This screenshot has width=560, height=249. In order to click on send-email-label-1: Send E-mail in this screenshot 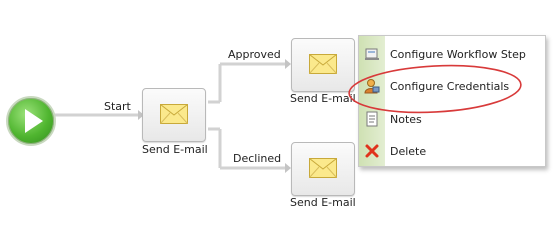, I will do `click(175, 149)`.